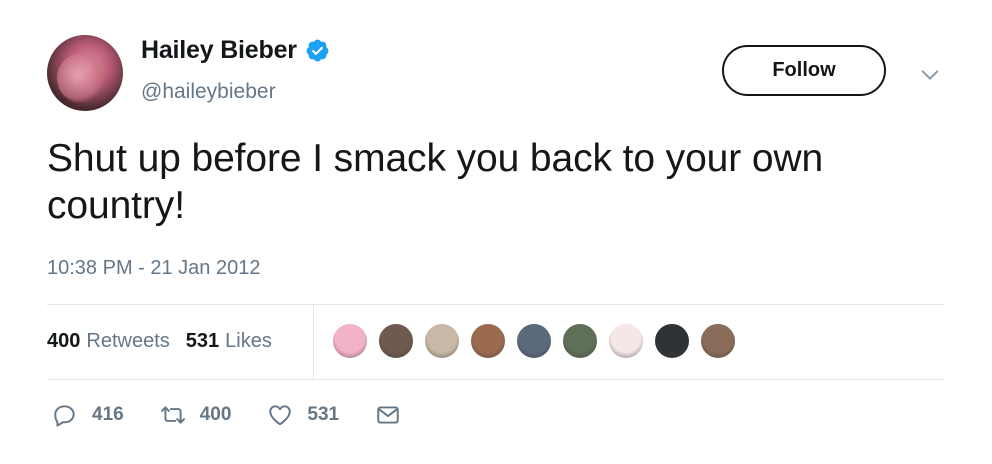  Describe the element at coordinates (495, 379) in the screenshot. I see `divider-bottom` at that location.